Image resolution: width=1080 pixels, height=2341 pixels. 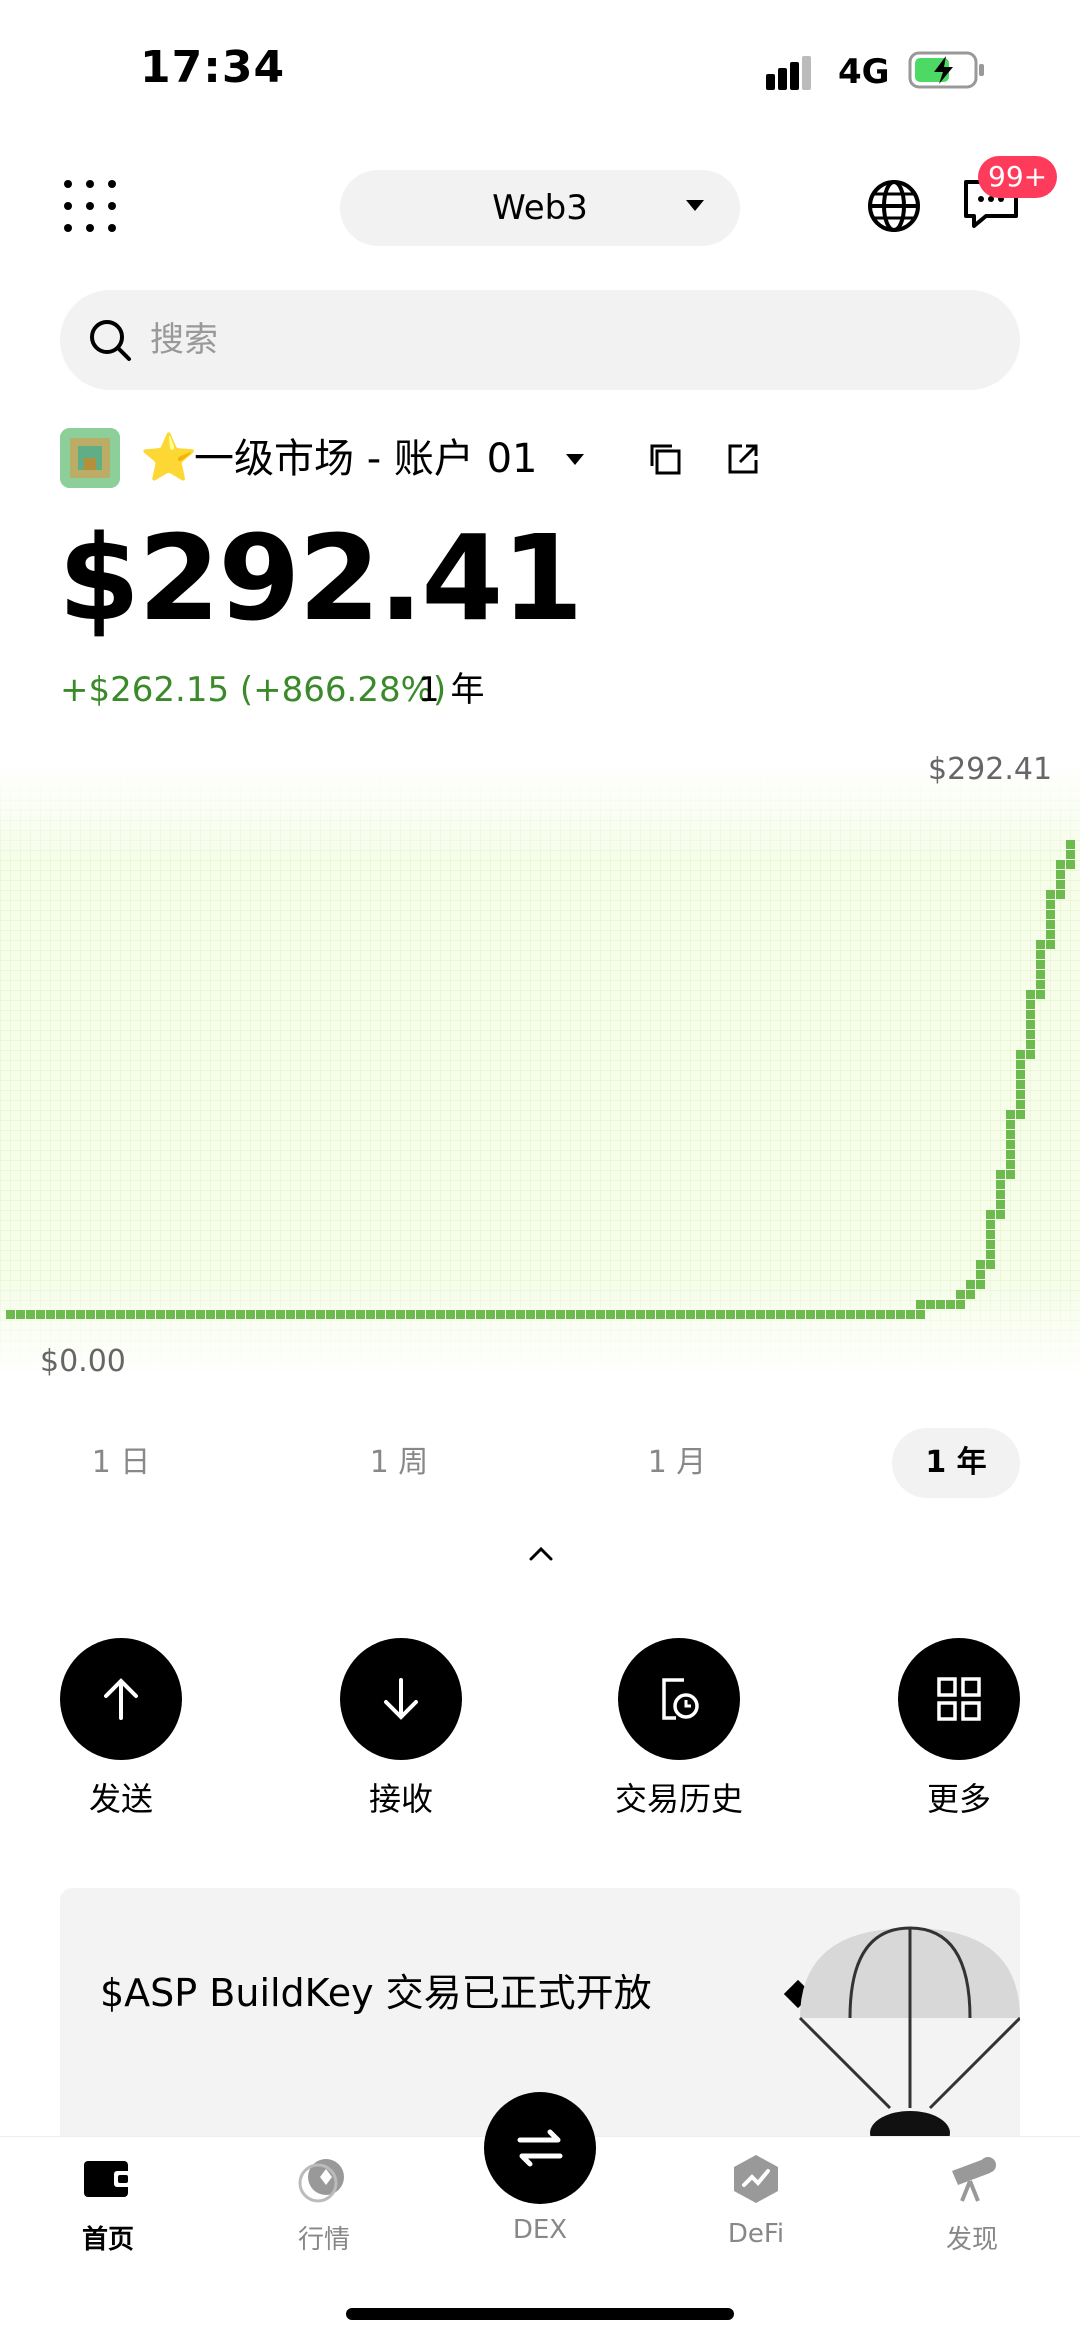 What do you see at coordinates (399, 1463) in the screenshot?
I see `range-tab-1w: 1 周` at bounding box center [399, 1463].